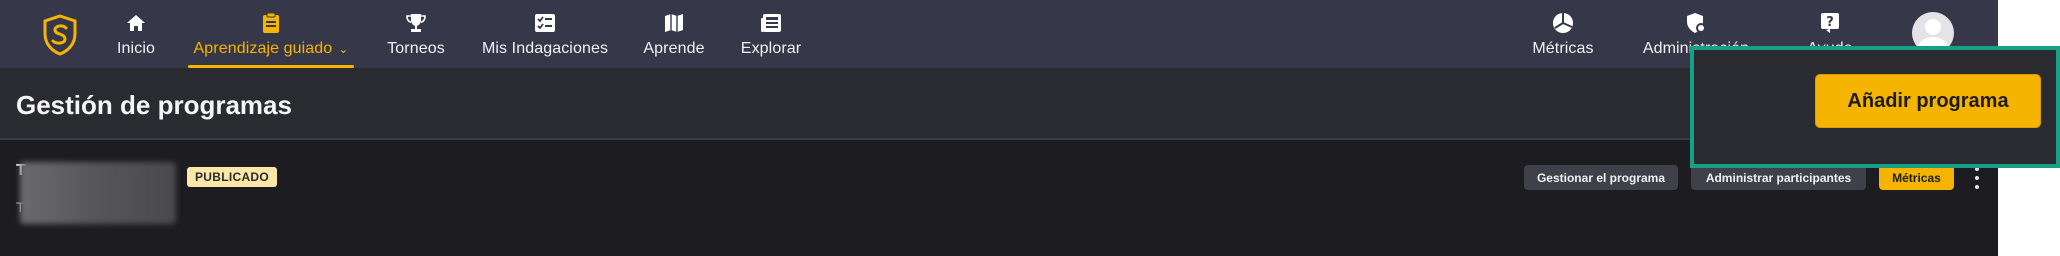 This screenshot has height=256, width=2060. Describe the element at coordinates (136, 48) in the screenshot. I see `nav-label: Inicio` at that location.